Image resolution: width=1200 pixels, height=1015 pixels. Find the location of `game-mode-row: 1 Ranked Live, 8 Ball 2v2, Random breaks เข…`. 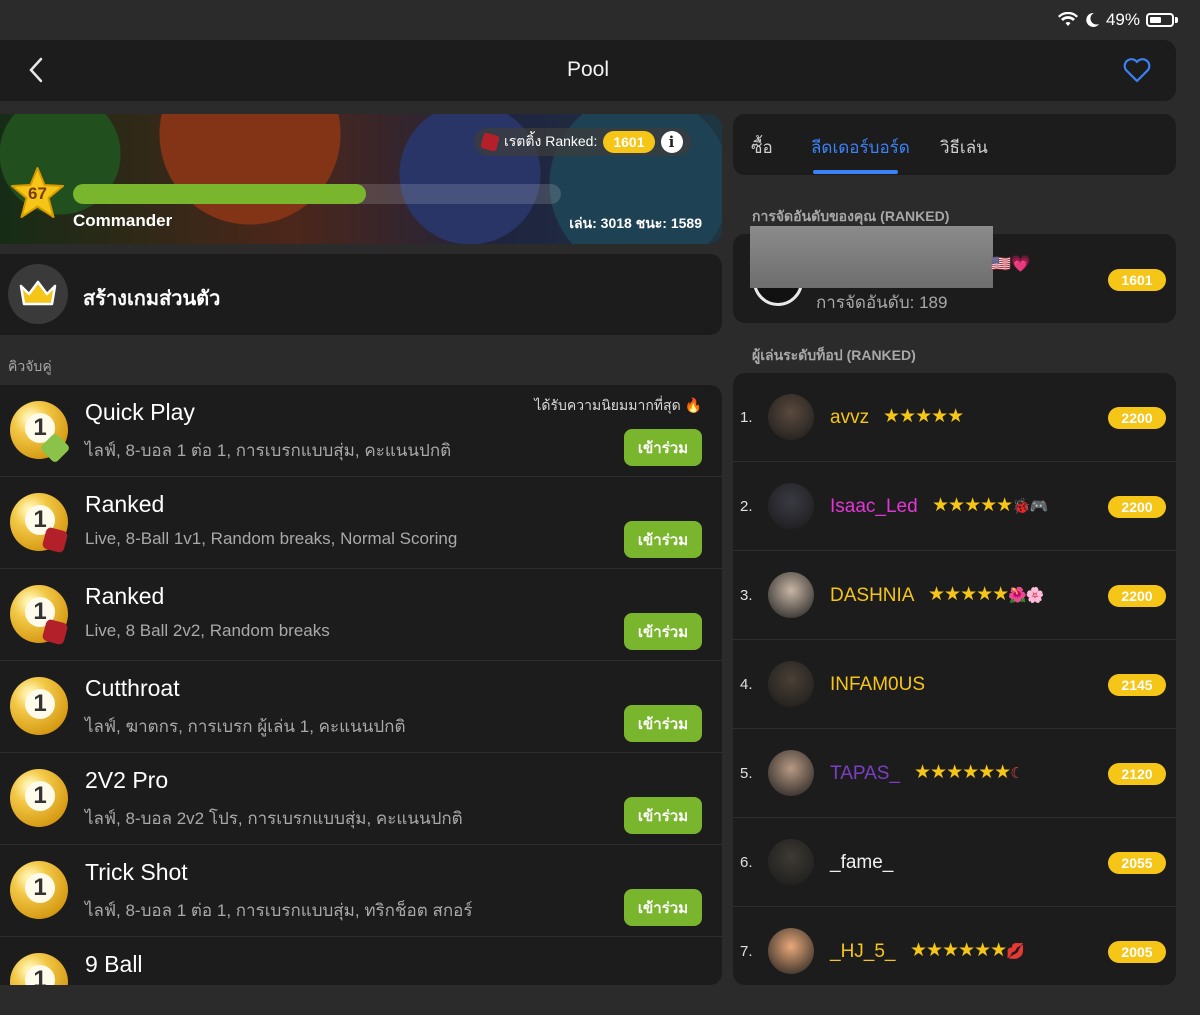

game-mode-row: 1 Ranked Live, 8 Ball 2v2, Random breaks เข… is located at coordinates (361, 615).